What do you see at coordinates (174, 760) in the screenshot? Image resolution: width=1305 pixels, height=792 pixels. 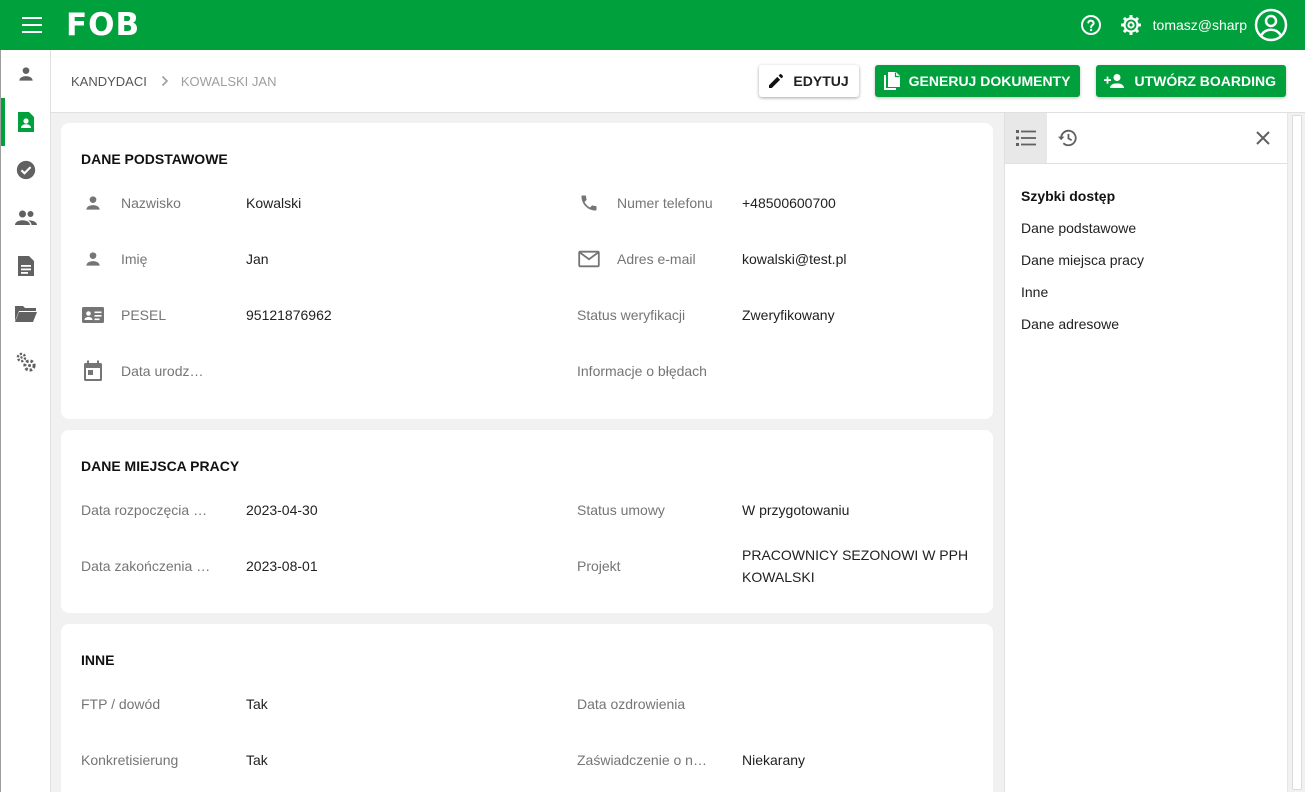 I see `field-konkretisierung: Konkretisierung Tak` at bounding box center [174, 760].